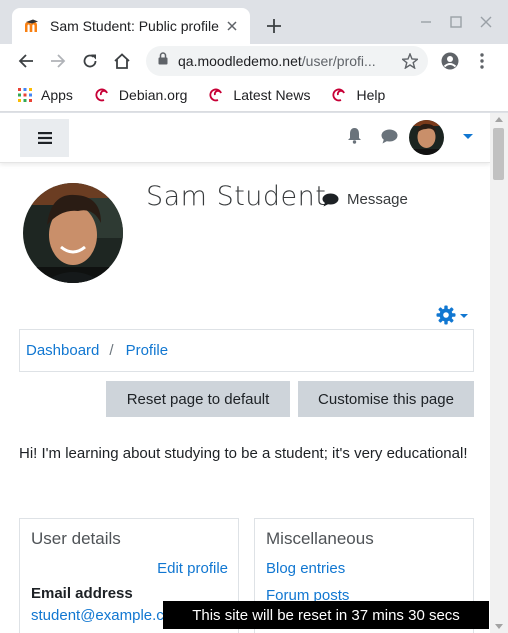  I want to click on browser-tab: Sam Student: Public profile, so click(131, 26).